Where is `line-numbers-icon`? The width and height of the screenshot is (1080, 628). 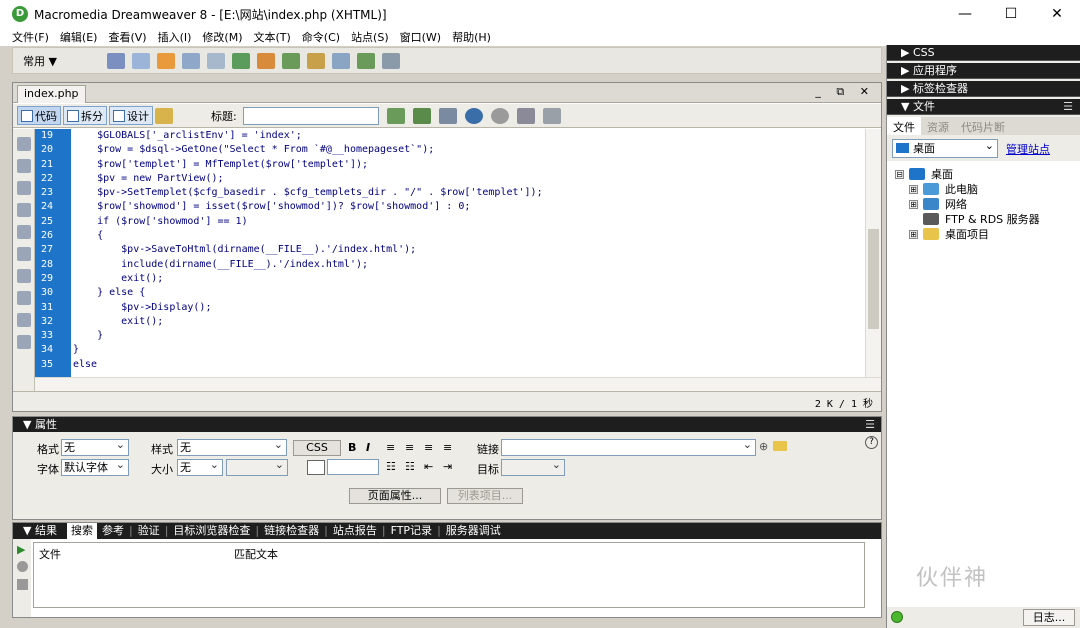 line-numbers-icon is located at coordinates (23, 276).